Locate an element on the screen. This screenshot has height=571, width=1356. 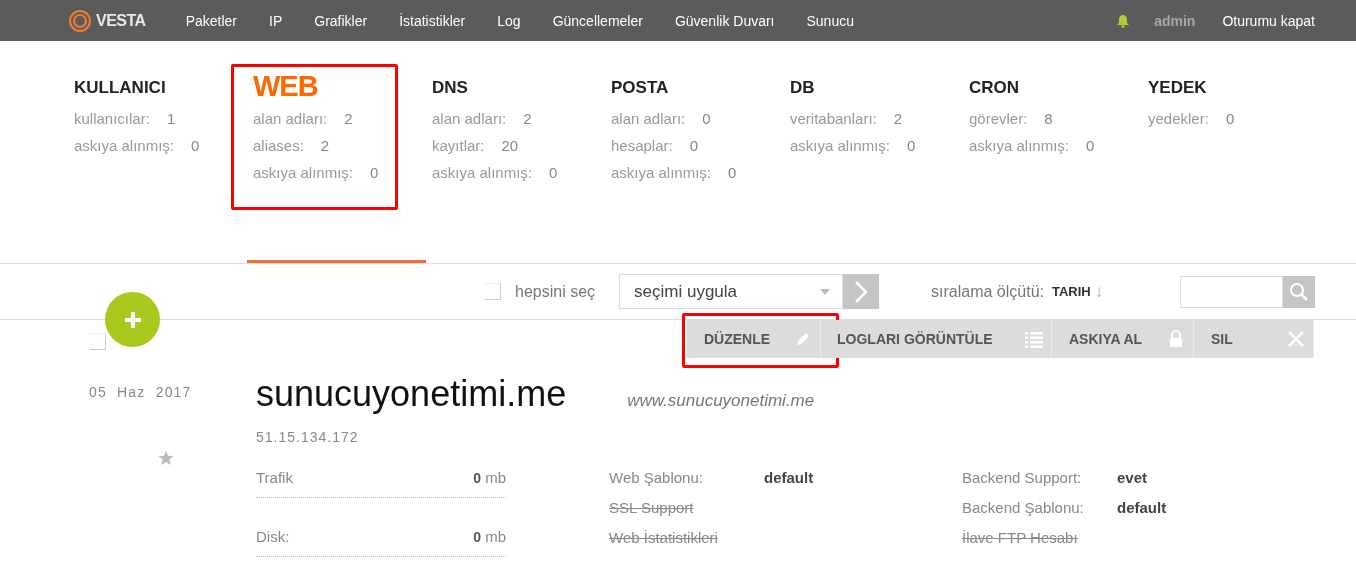
section-tab: KULLANICI kullanıcılar: 1 askıya alınmış: 0 is located at coordinates (157, 152).